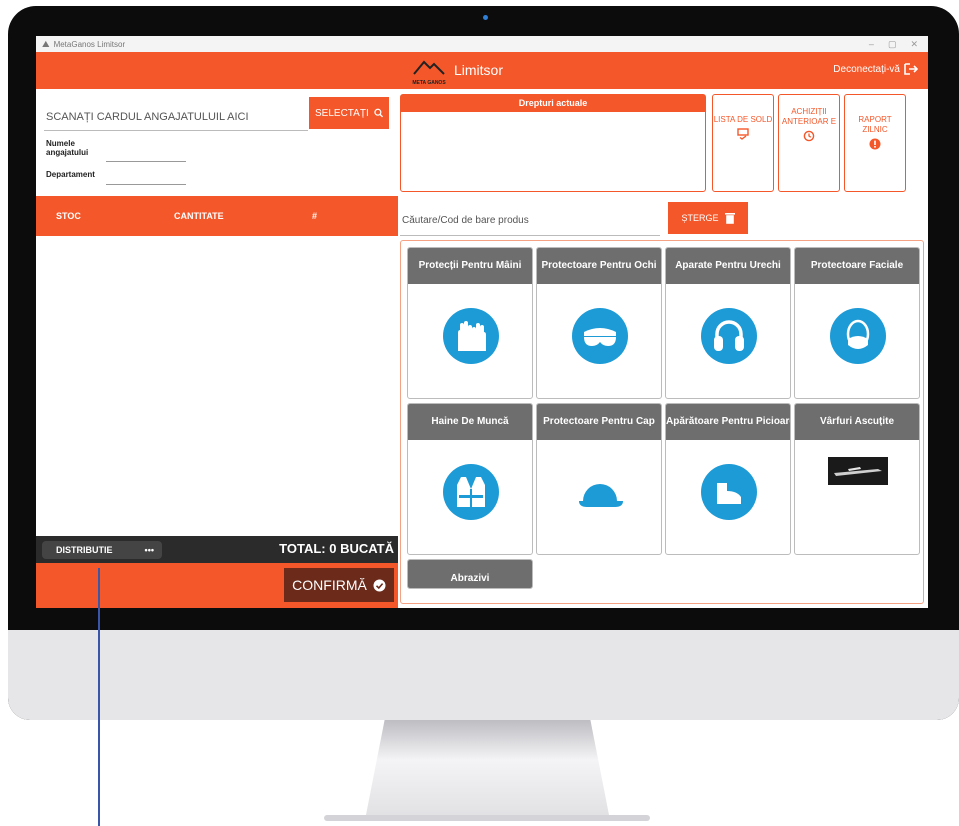 The height and width of the screenshot is (826, 959). Describe the element at coordinates (858, 471) in the screenshot. I see `product-photo` at that location.